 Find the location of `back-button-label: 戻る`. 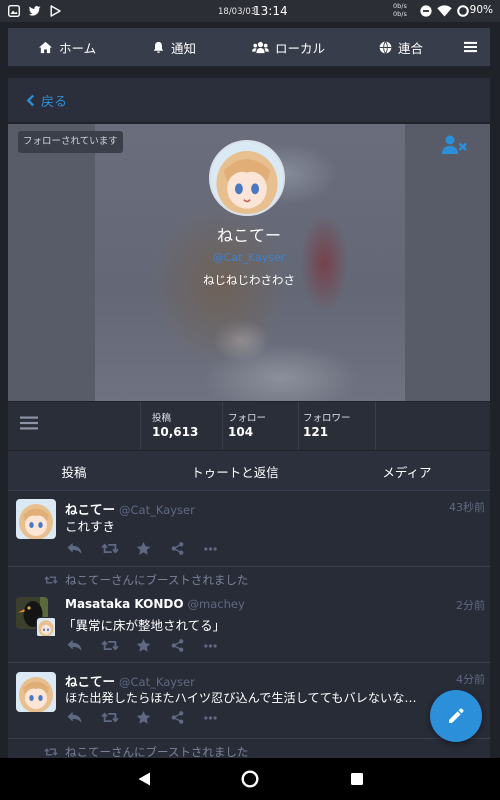

back-button-label: 戻る is located at coordinates (54, 102).